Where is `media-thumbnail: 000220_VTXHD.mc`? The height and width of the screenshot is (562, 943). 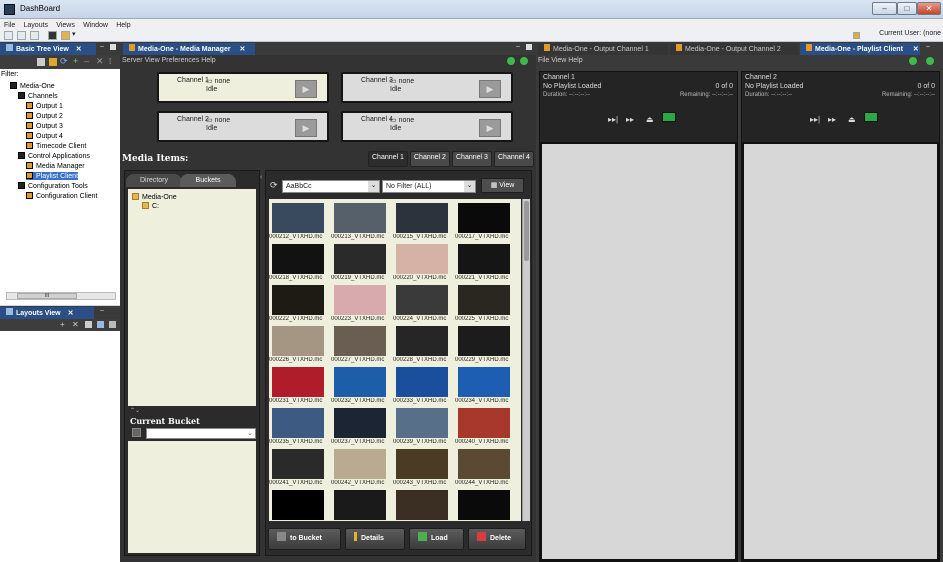 media-thumbnail: 000220_VTXHD.mc is located at coordinates (422, 264).